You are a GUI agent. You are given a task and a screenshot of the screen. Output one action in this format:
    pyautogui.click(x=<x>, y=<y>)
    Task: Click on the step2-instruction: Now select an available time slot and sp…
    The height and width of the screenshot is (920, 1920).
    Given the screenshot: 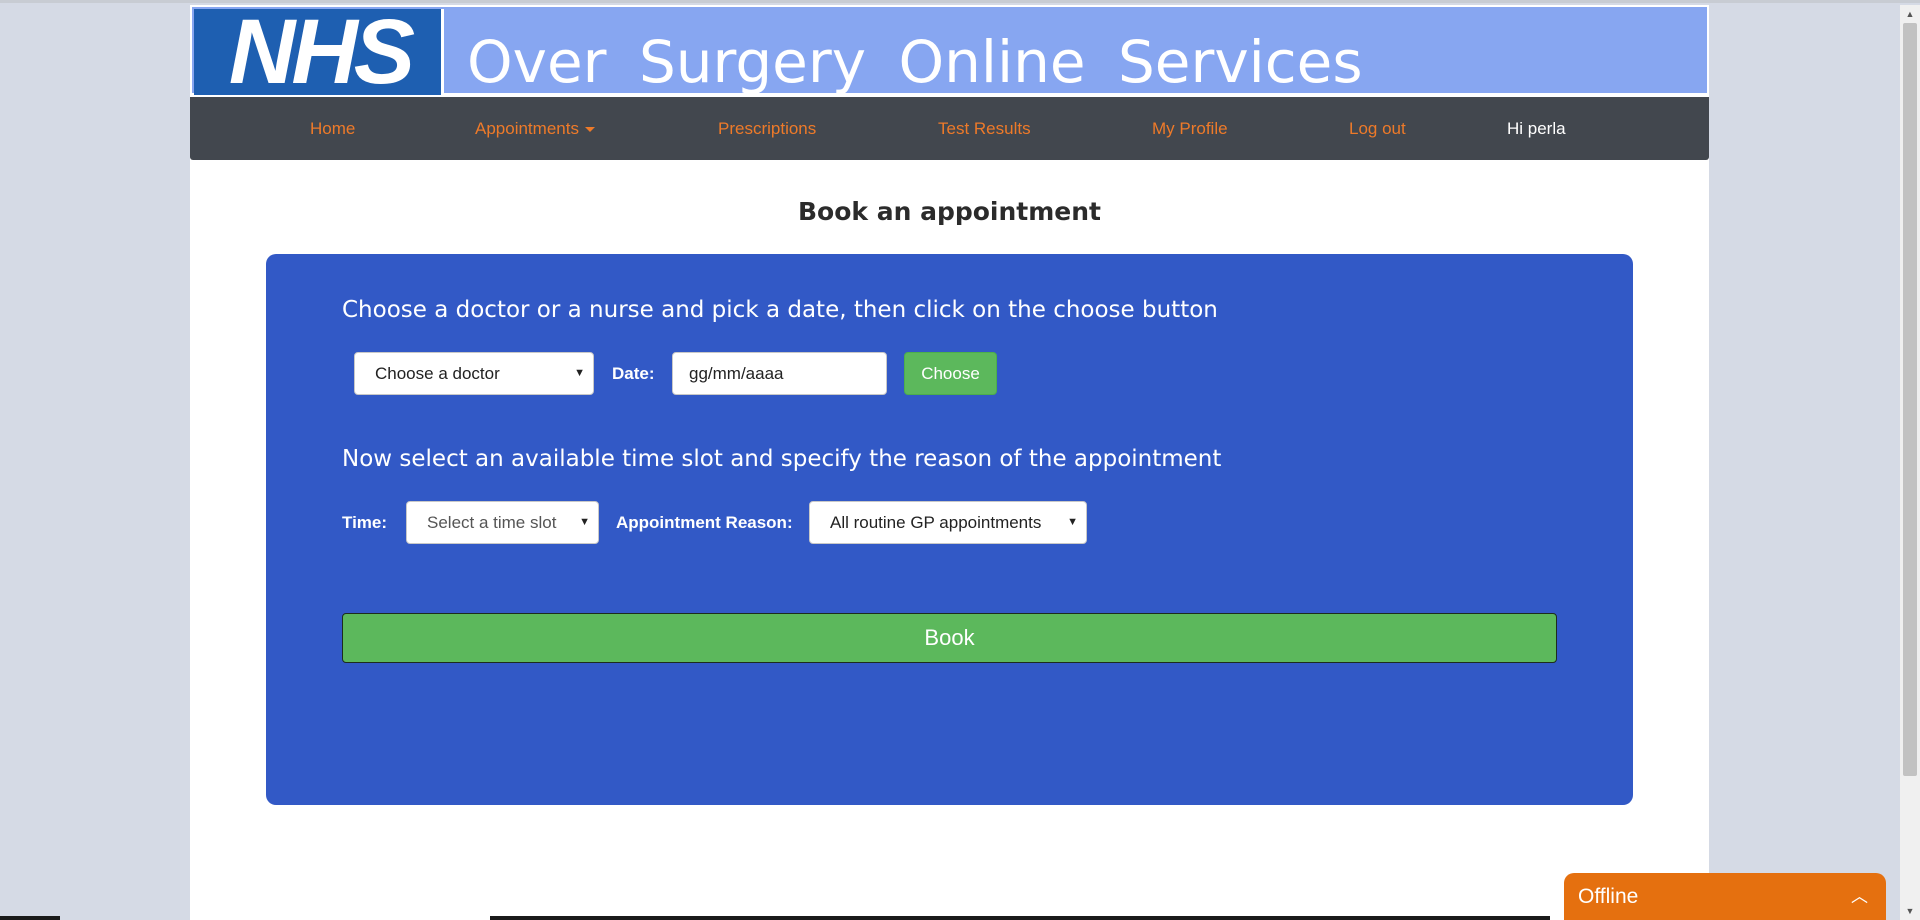 What is the action you would take?
    pyautogui.click(x=782, y=459)
    